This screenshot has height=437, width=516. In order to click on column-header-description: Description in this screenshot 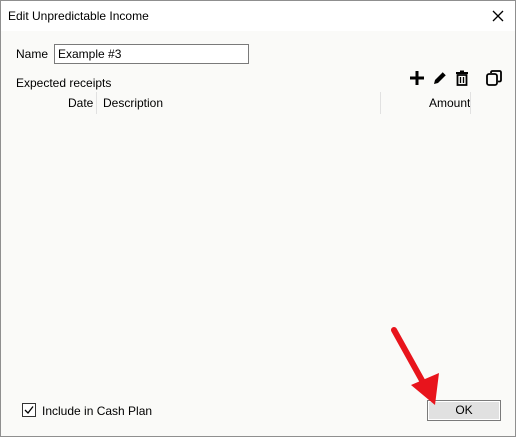, I will do `click(133, 103)`.